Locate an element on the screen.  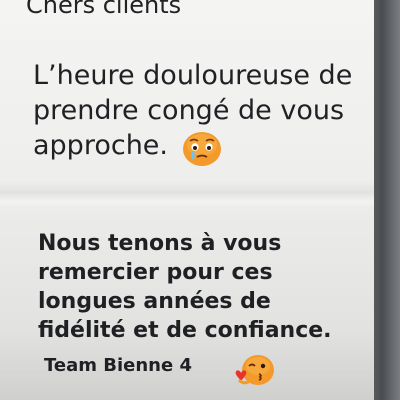
paper-fold is located at coordinates (187, 195).